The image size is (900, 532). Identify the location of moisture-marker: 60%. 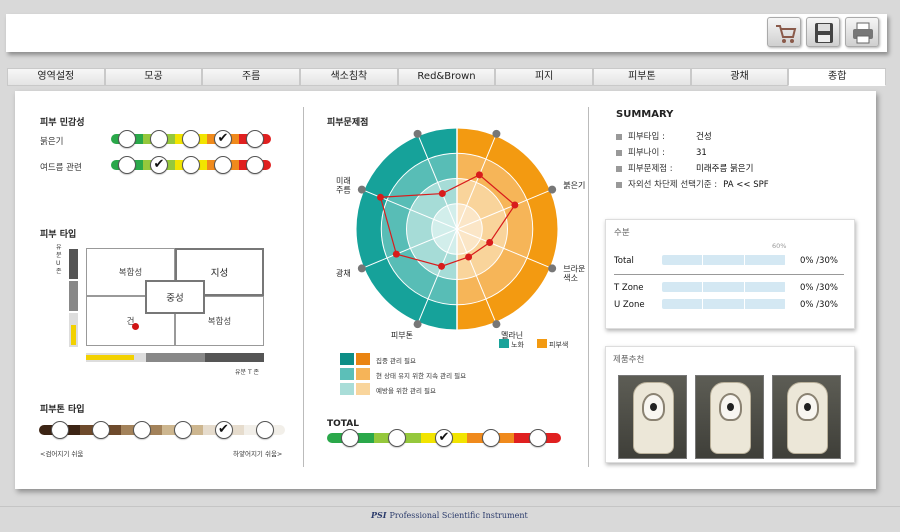
(779, 246).